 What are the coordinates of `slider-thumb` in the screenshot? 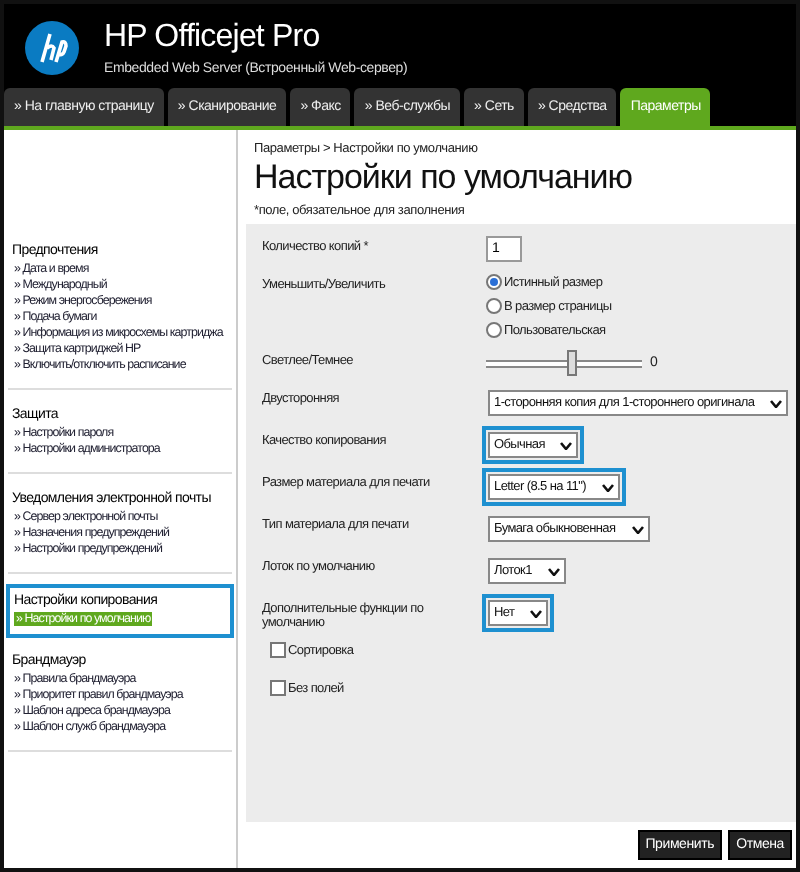 It's located at (571, 363).